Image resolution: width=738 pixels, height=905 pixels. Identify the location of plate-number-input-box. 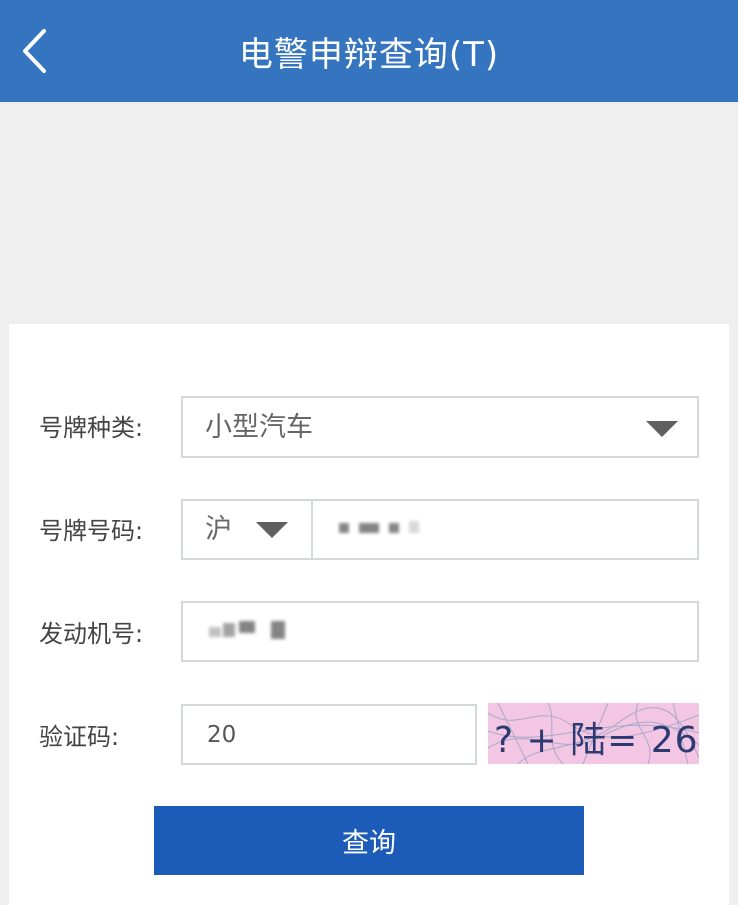
(505, 529).